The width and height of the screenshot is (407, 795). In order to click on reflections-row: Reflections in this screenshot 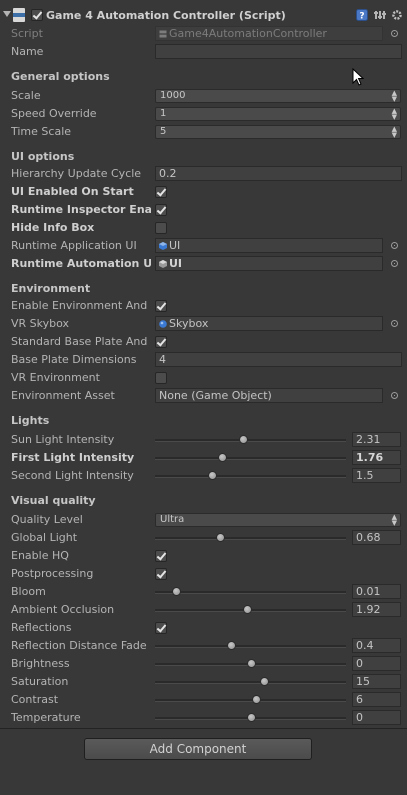, I will do `click(203, 628)`.